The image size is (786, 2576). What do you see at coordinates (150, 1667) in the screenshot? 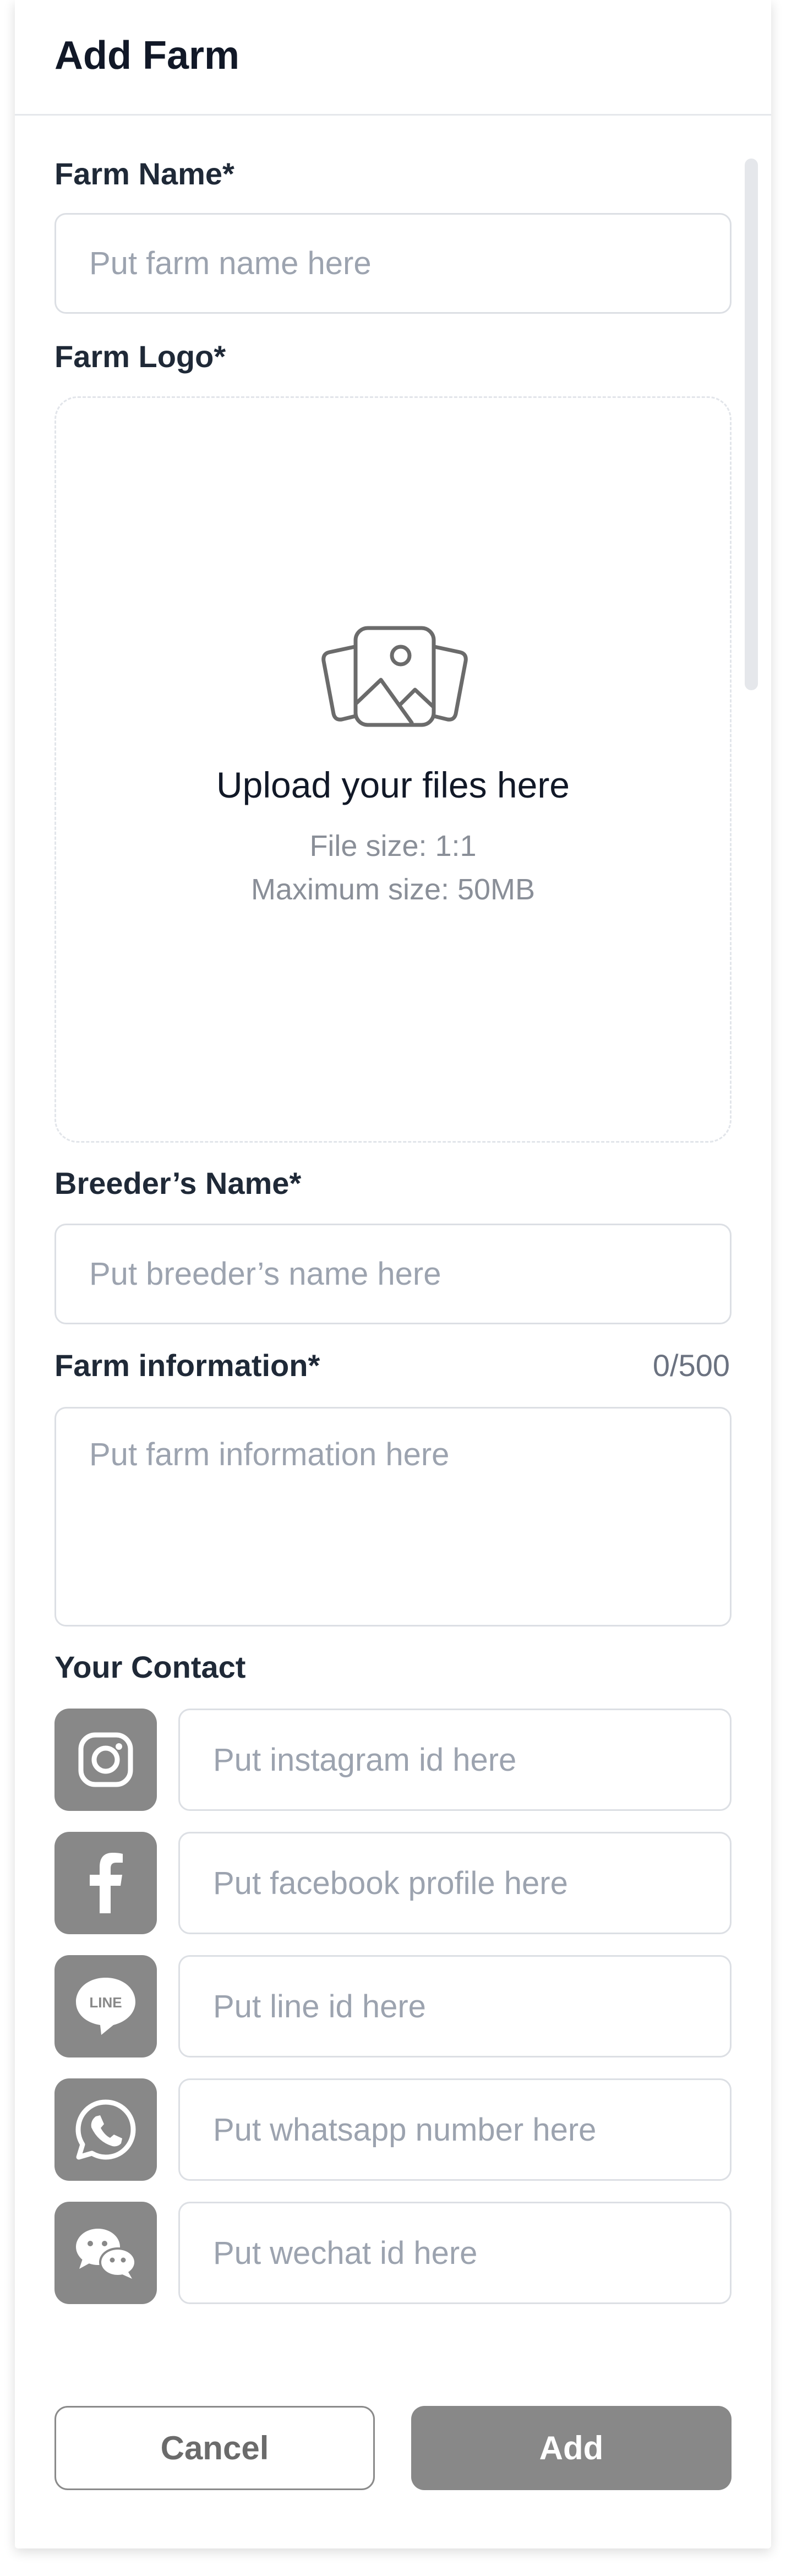
I see `contact-label: Your Contact` at bounding box center [150, 1667].